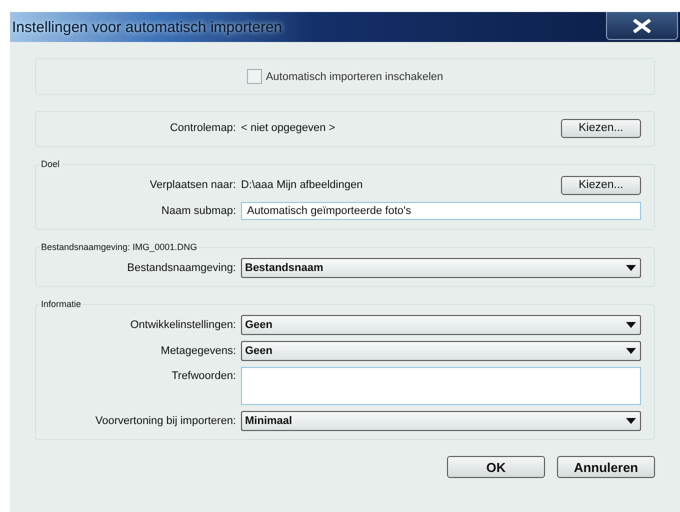 The image size is (680, 512). What do you see at coordinates (254, 76) in the screenshot?
I see `checkbox` at bounding box center [254, 76].